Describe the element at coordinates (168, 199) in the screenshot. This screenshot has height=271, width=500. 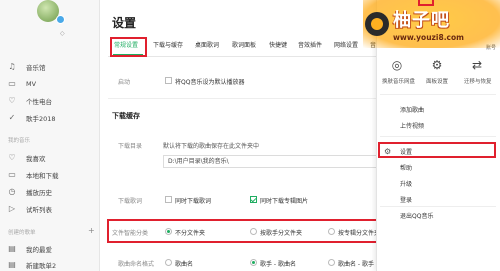
I see `download-lyrics-checkbox` at that location.